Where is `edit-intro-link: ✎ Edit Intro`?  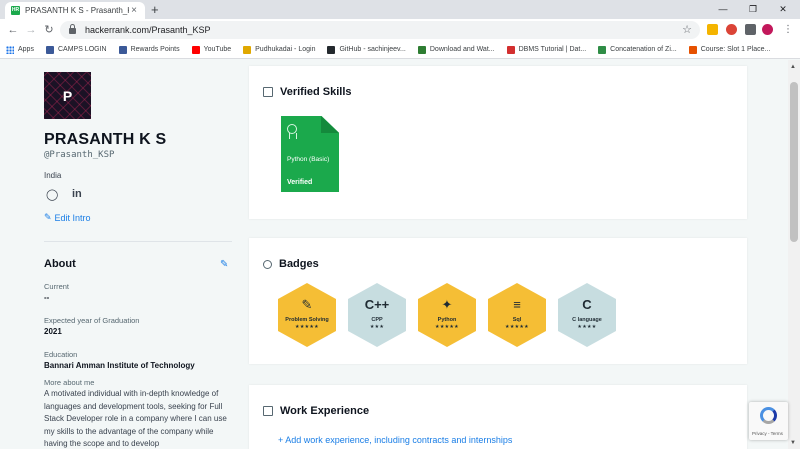
edit-intro-link: ✎ Edit Intro is located at coordinates (67, 217).